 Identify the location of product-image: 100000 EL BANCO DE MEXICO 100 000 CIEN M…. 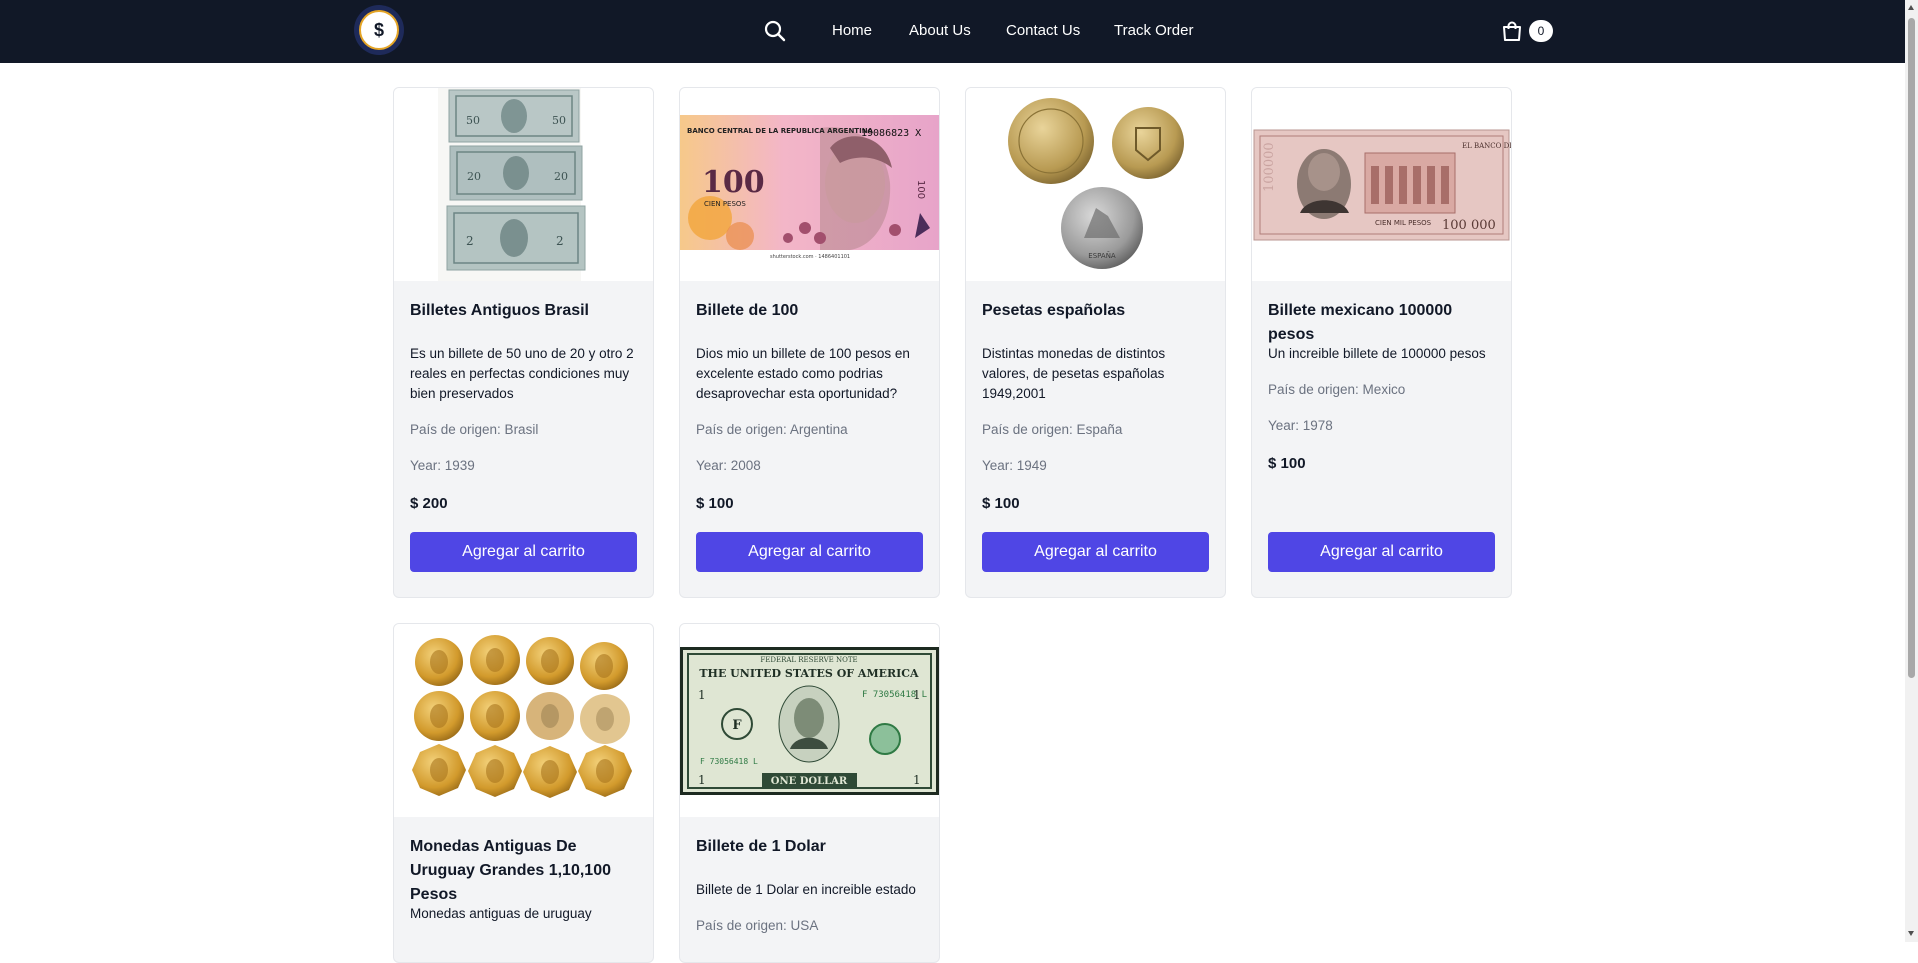
(1381, 184).